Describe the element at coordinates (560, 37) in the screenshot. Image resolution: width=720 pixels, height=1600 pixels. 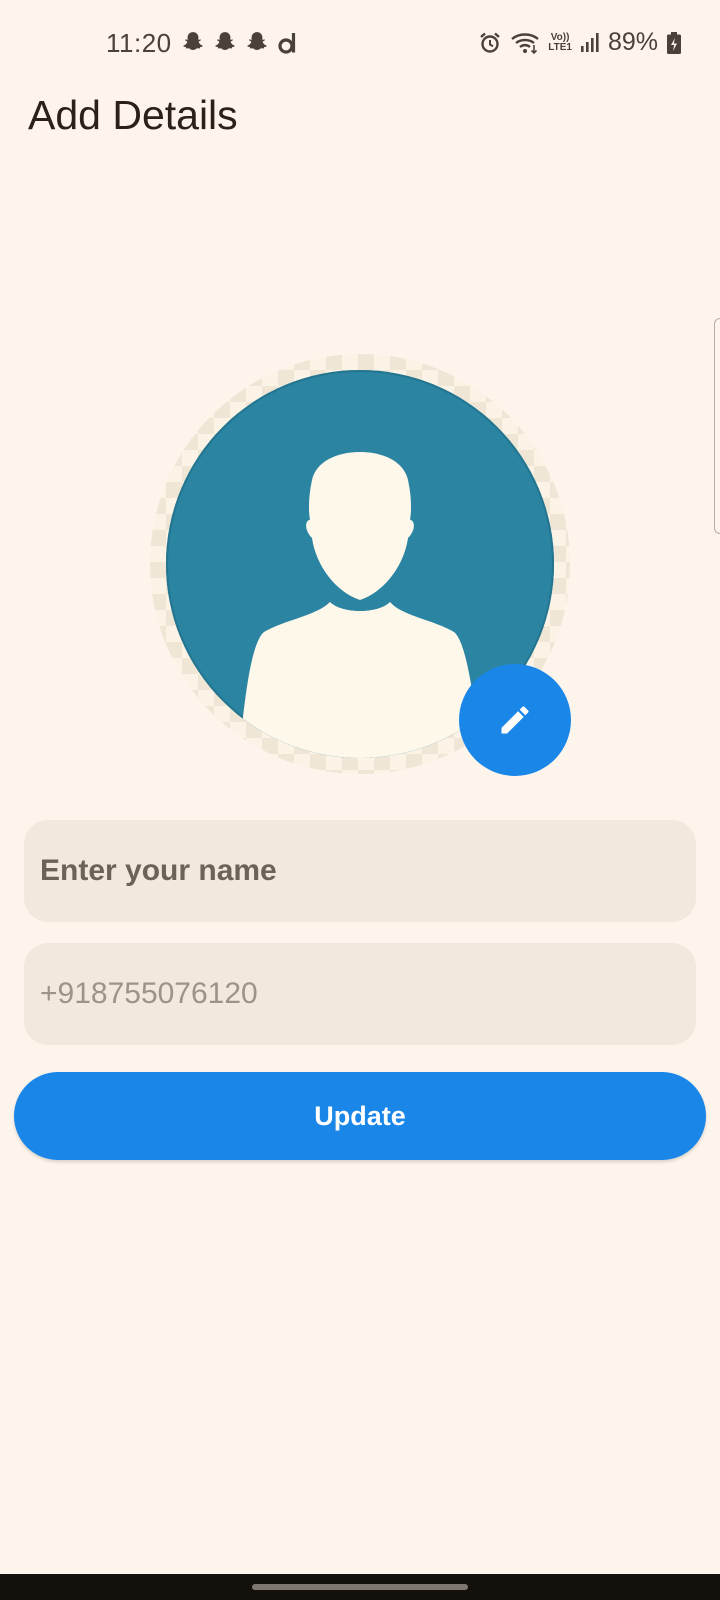
I see `volte-top-label: Vo))` at that location.